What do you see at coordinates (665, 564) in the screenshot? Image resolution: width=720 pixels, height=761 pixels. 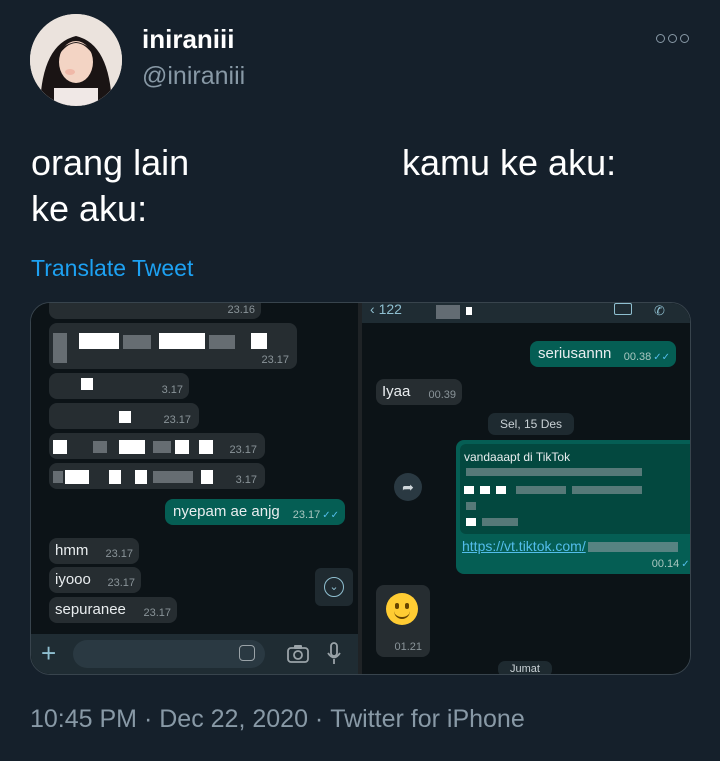 I see `message-time: 00.14` at bounding box center [665, 564].